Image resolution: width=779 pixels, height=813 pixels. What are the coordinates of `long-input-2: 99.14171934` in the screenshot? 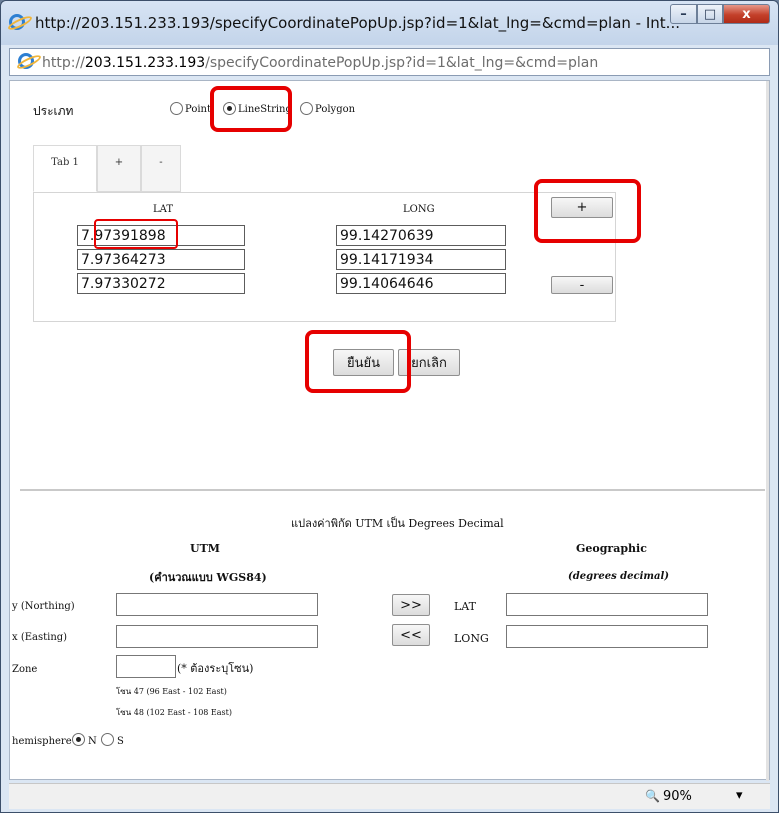 It's located at (421, 259).